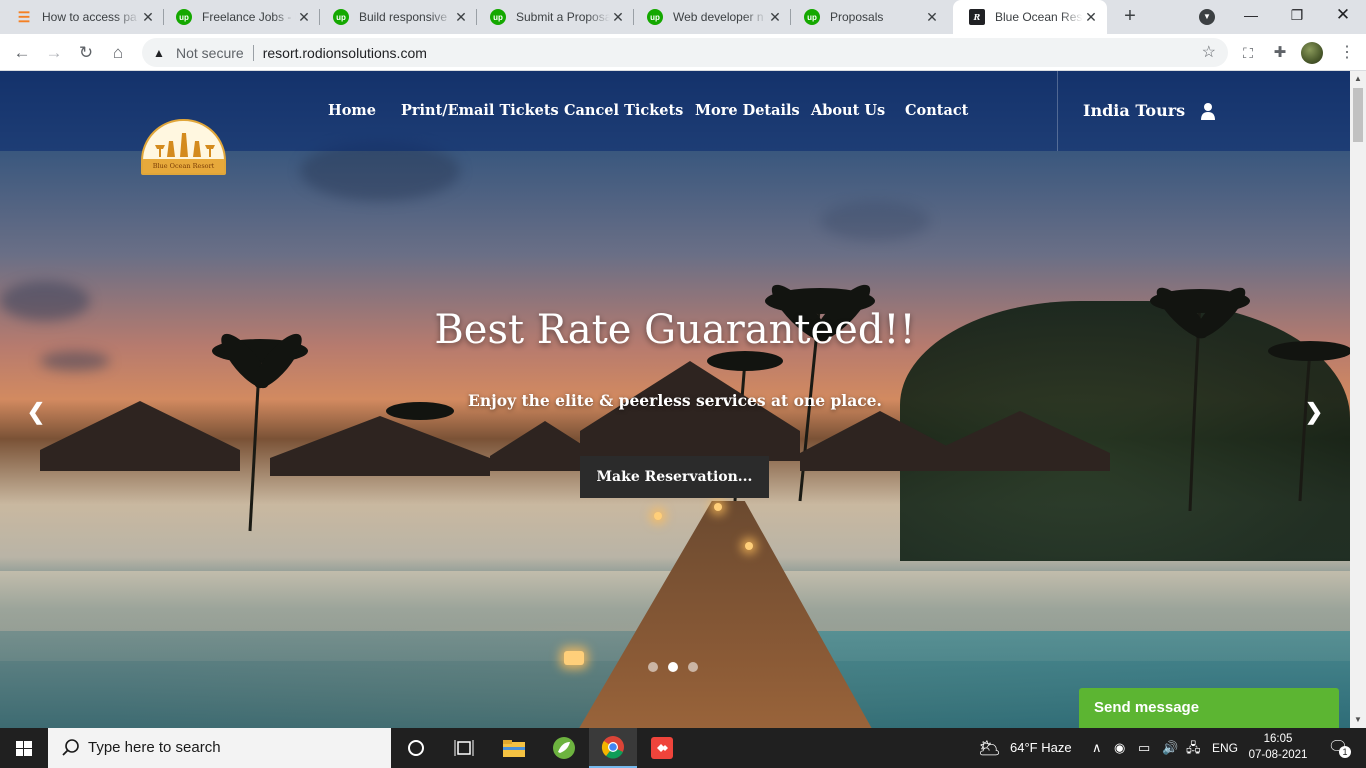  I want to click on back-icon: ←, so click(22, 53).